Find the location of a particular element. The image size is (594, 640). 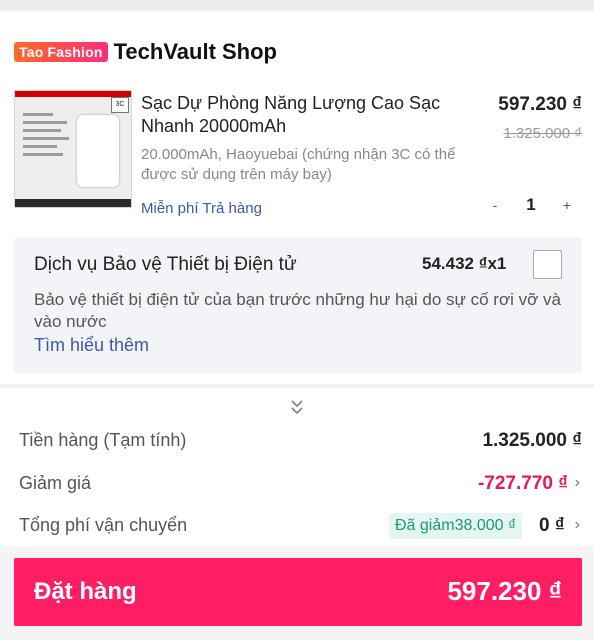

place-order-label: Đặt hàng is located at coordinates (85, 591).